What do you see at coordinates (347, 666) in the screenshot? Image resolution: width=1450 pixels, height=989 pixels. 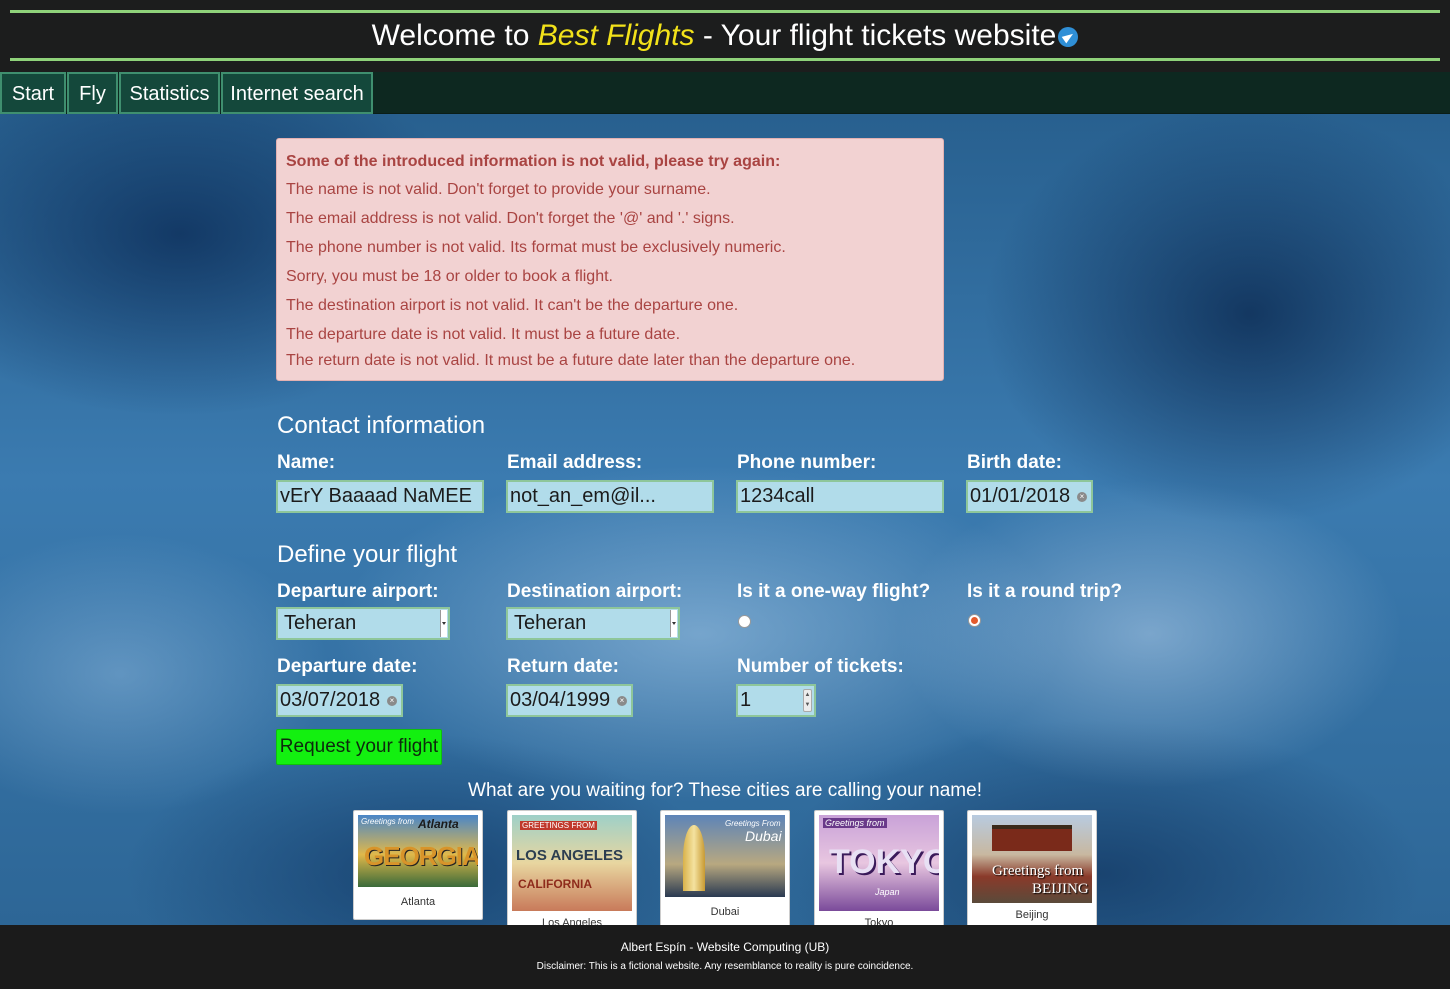 I see `departure-date-label: Departure date:` at bounding box center [347, 666].